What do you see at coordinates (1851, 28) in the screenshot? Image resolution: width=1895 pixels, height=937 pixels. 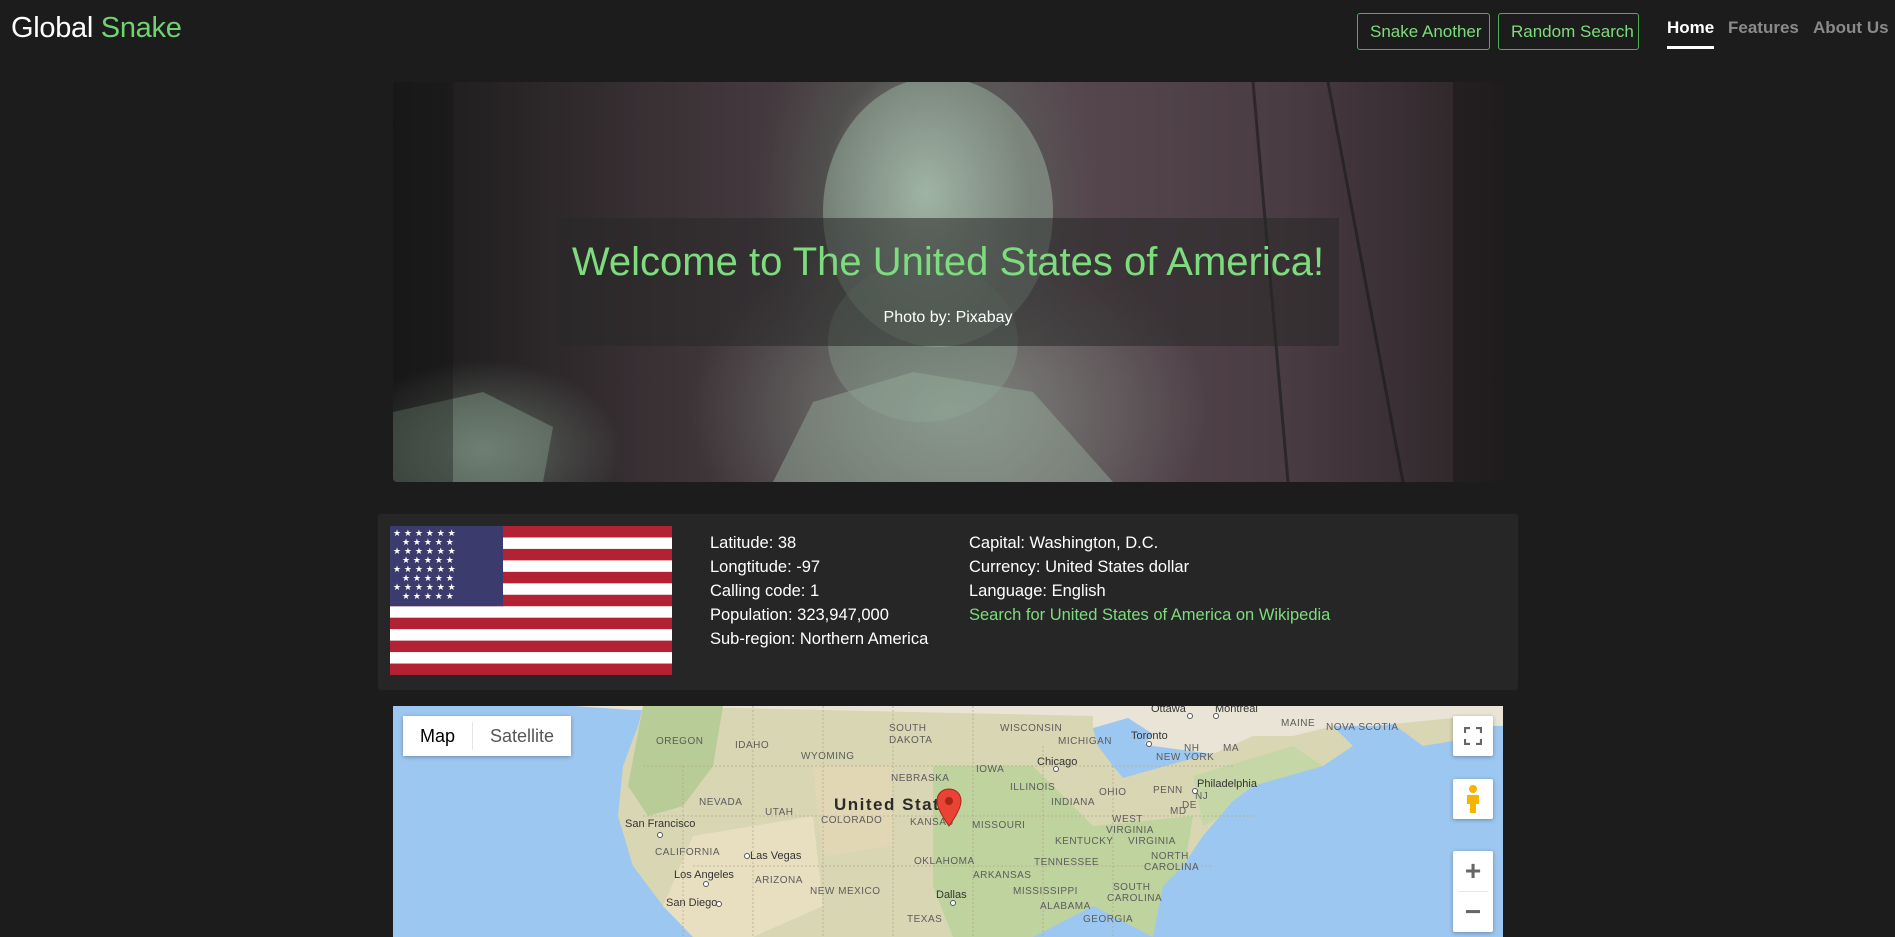 I see `nav-link-about-us: About Us` at bounding box center [1851, 28].